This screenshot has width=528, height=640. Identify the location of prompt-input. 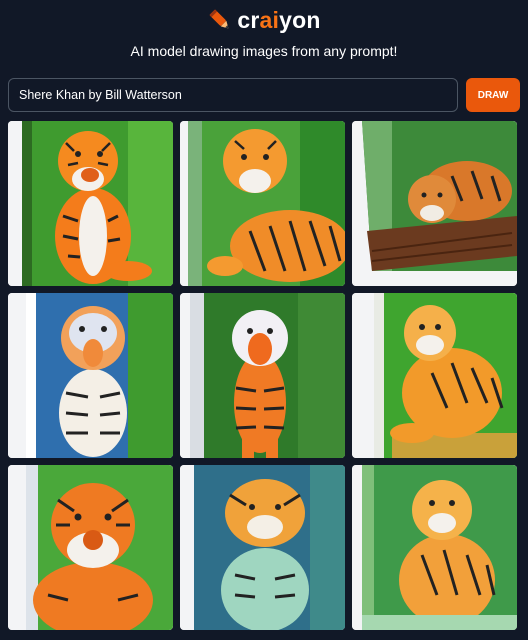
(233, 95).